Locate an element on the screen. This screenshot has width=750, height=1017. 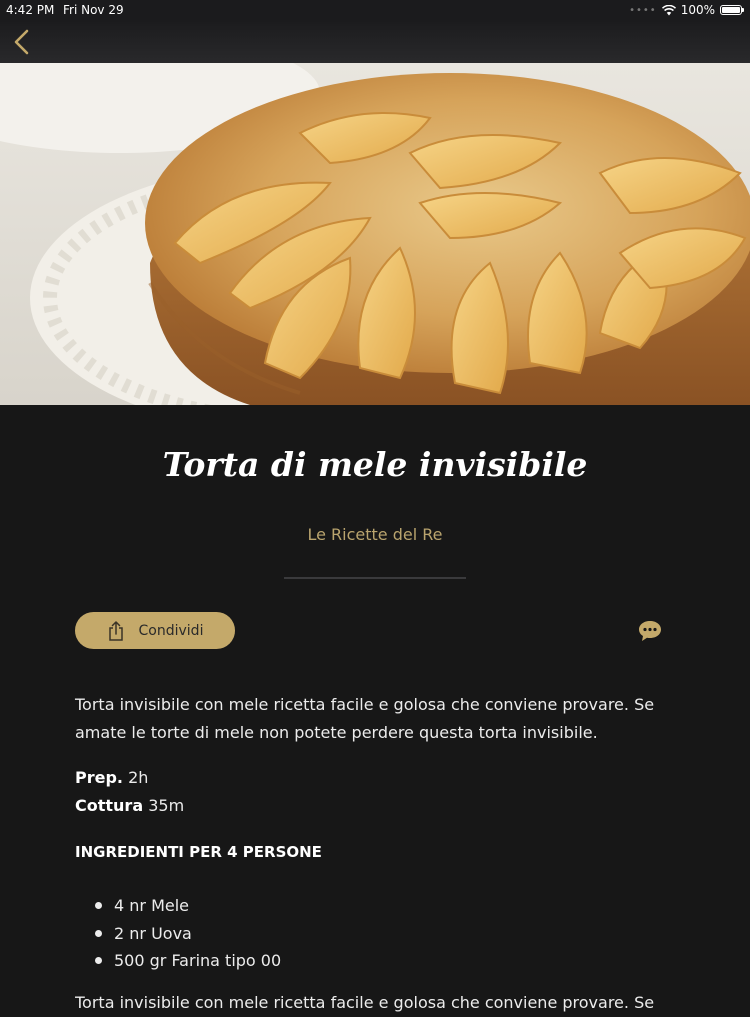
chat-bubble-icon is located at coordinates (650, 631).